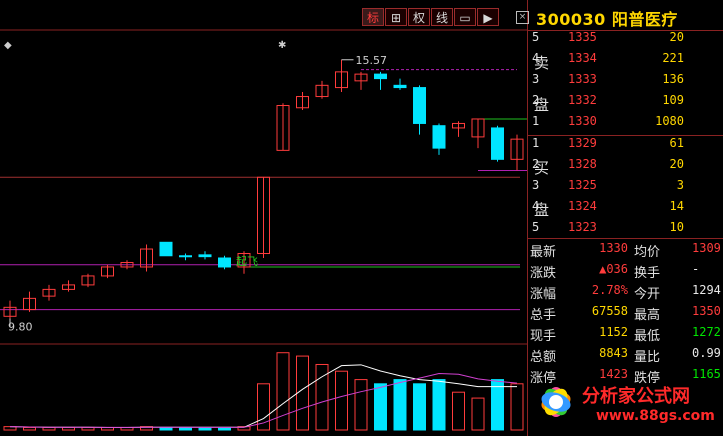  I want to click on logo-url: www.88gs.com, so click(655, 416).